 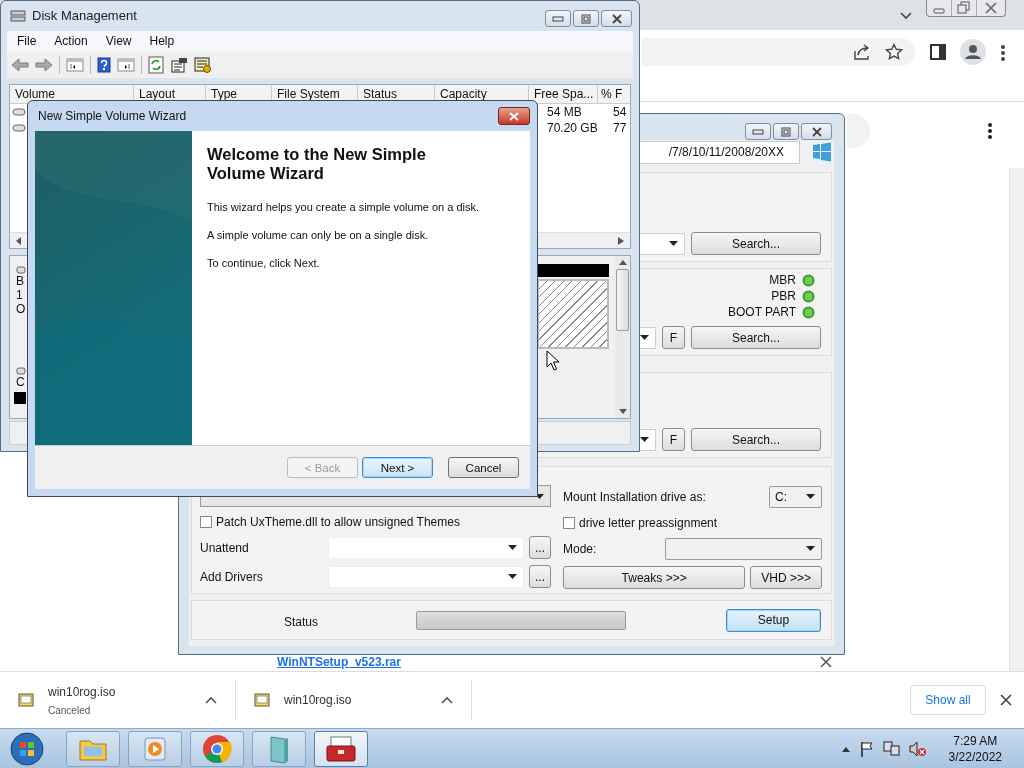 I want to click on menu-item: View, so click(x=118, y=41).